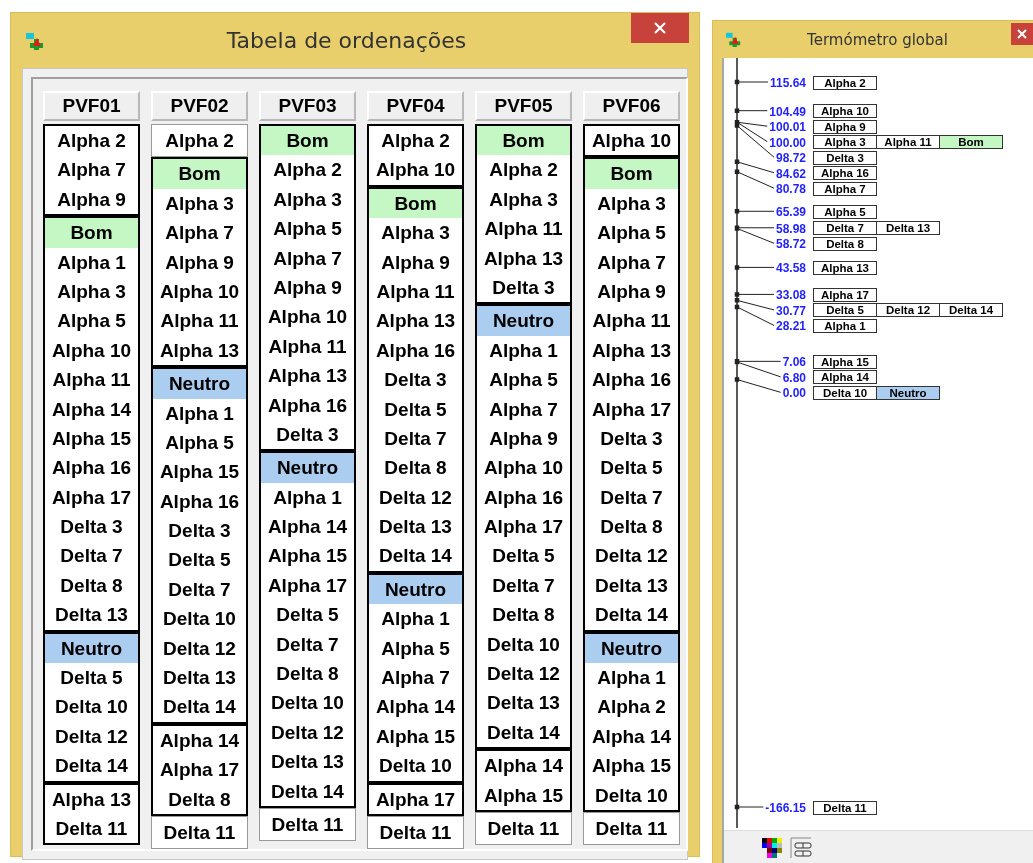 The image size is (1033, 863). I want to click on option-label: Delta 10, so click(845, 392).